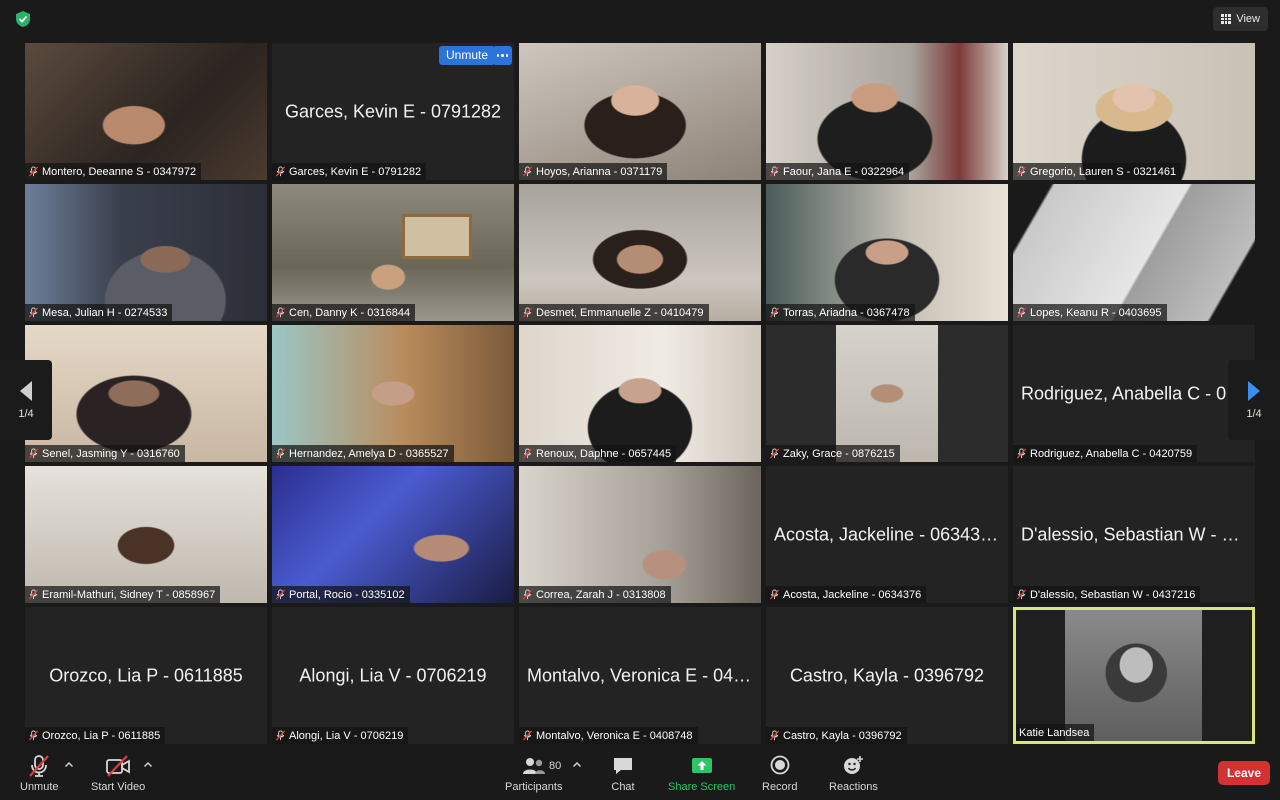  Describe the element at coordinates (346, 735) in the screenshot. I see `participant-name-text: Alongi, Lia V - 0706219` at that location.